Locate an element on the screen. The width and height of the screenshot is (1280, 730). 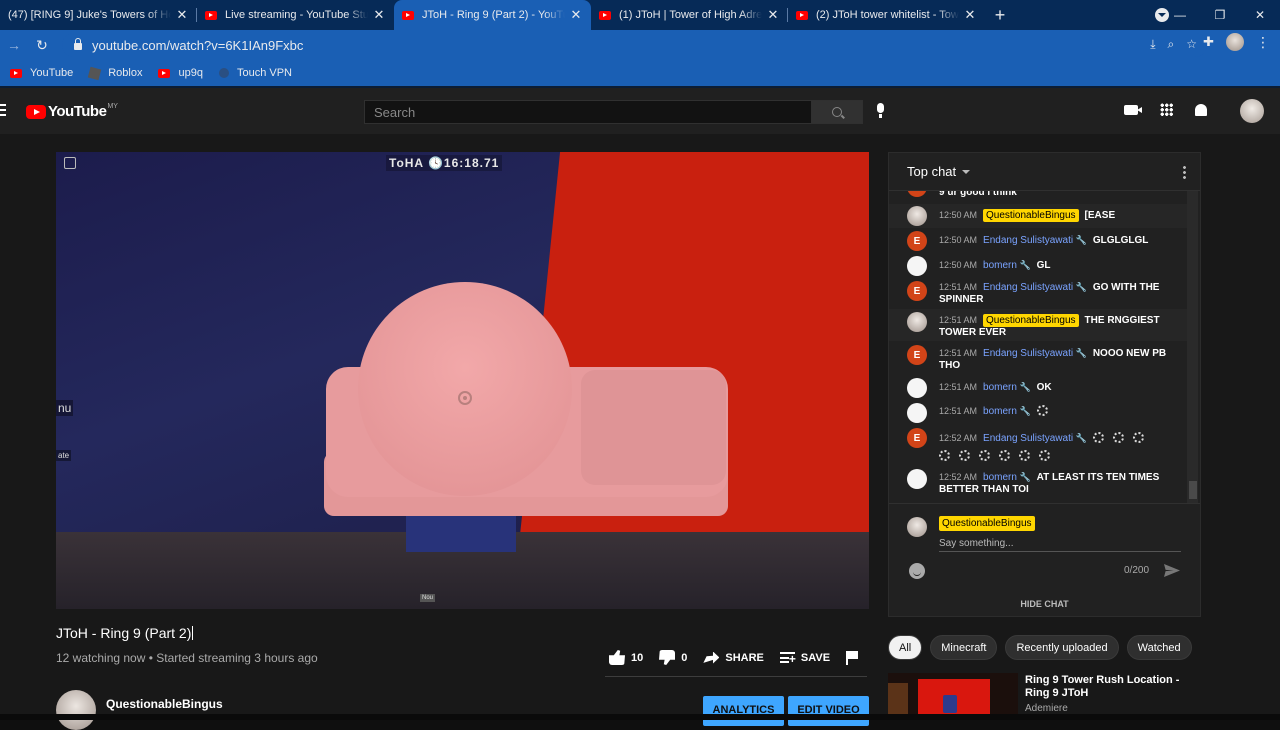
video-character-arm is located at coordinates (653, 427).